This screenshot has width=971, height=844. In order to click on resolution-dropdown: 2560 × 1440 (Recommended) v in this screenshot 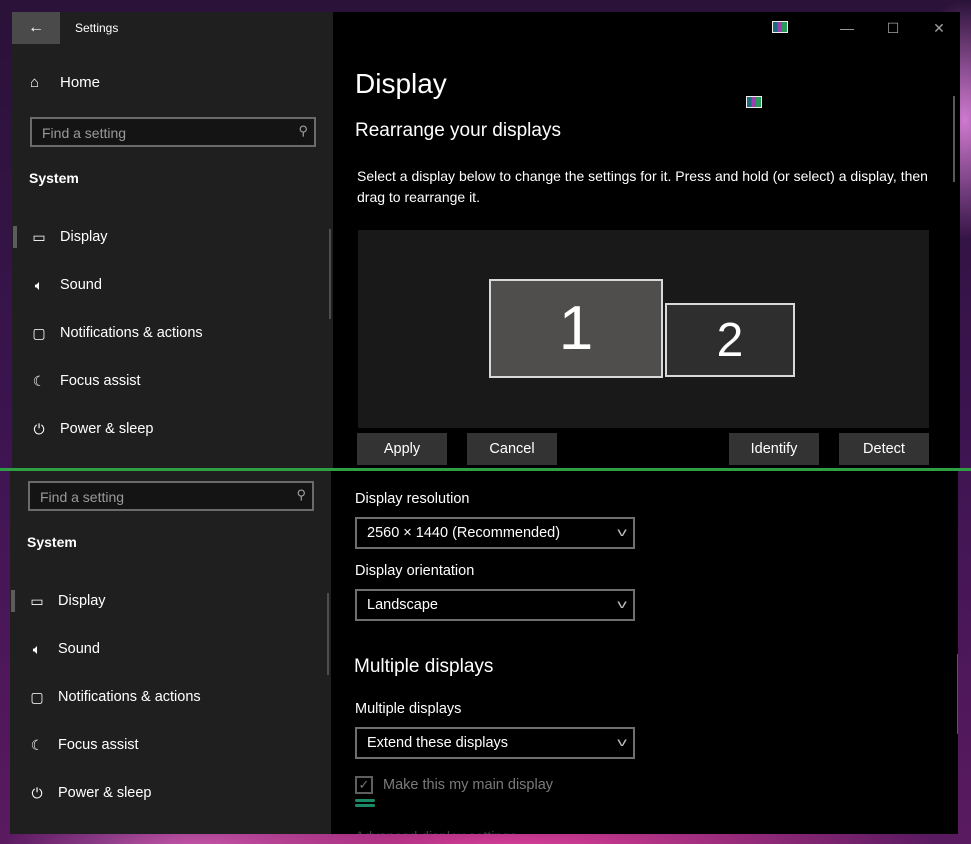, I will do `click(495, 533)`.